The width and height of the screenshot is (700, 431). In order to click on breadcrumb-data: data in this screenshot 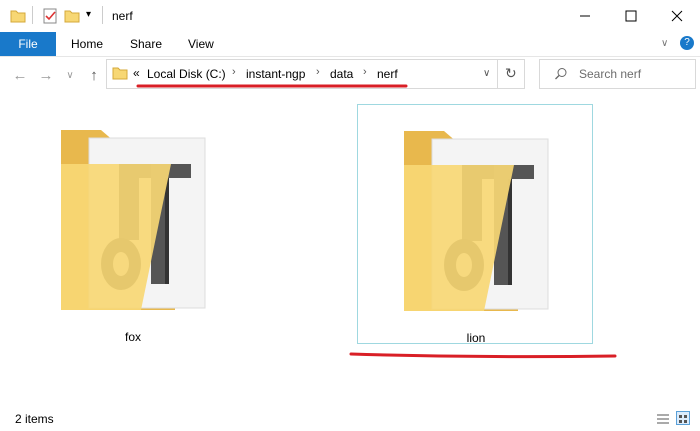, I will do `click(341, 74)`.